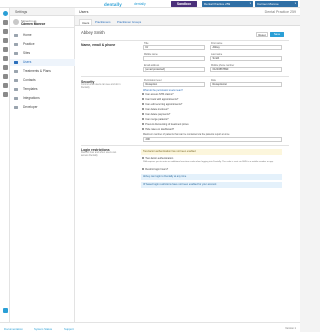 This screenshot has width=320, height=332. I want to click on icon-rail, so click(5, 170).